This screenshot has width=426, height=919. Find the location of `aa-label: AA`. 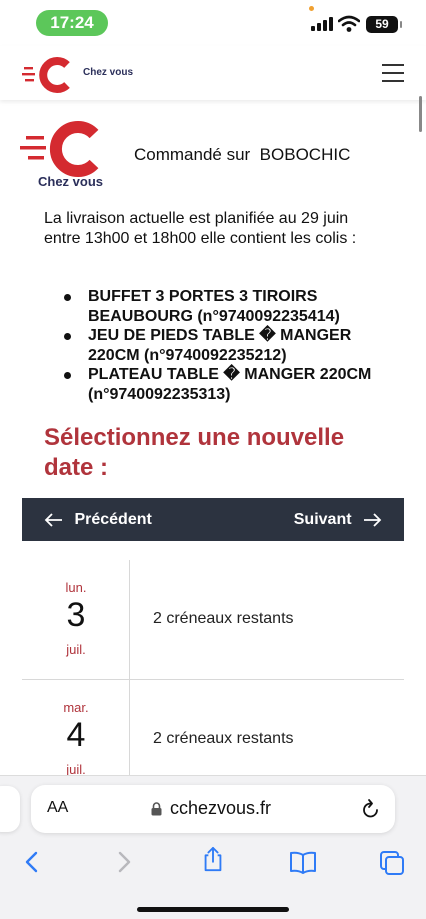

aa-label: AA is located at coordinates (58, 807).